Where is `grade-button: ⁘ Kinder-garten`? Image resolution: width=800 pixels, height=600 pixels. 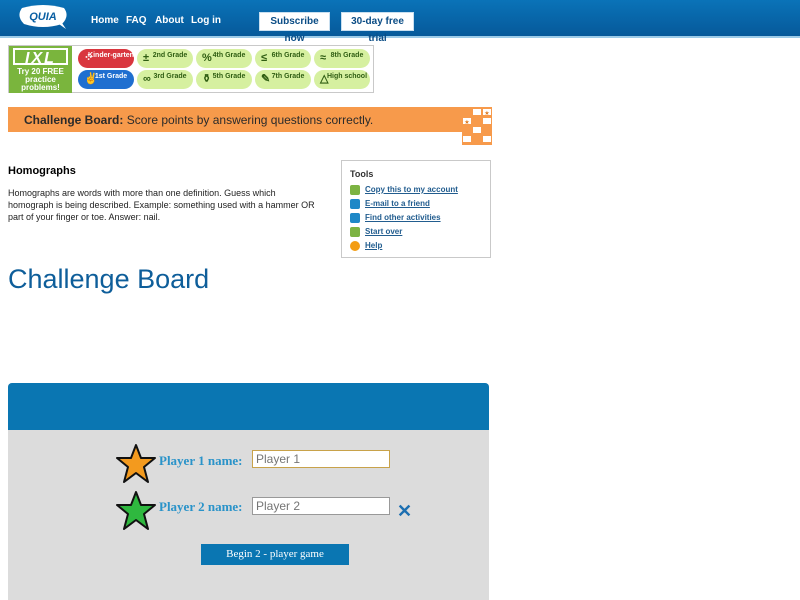
grade-button: ⁘ Kinder-garten is located at coordinates (106, 58).